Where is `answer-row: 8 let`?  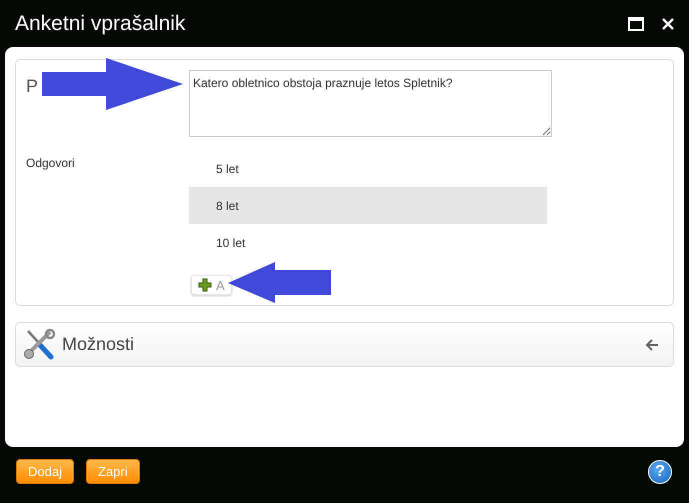
answer-row: 8 let is located at coordinates (368, 205).